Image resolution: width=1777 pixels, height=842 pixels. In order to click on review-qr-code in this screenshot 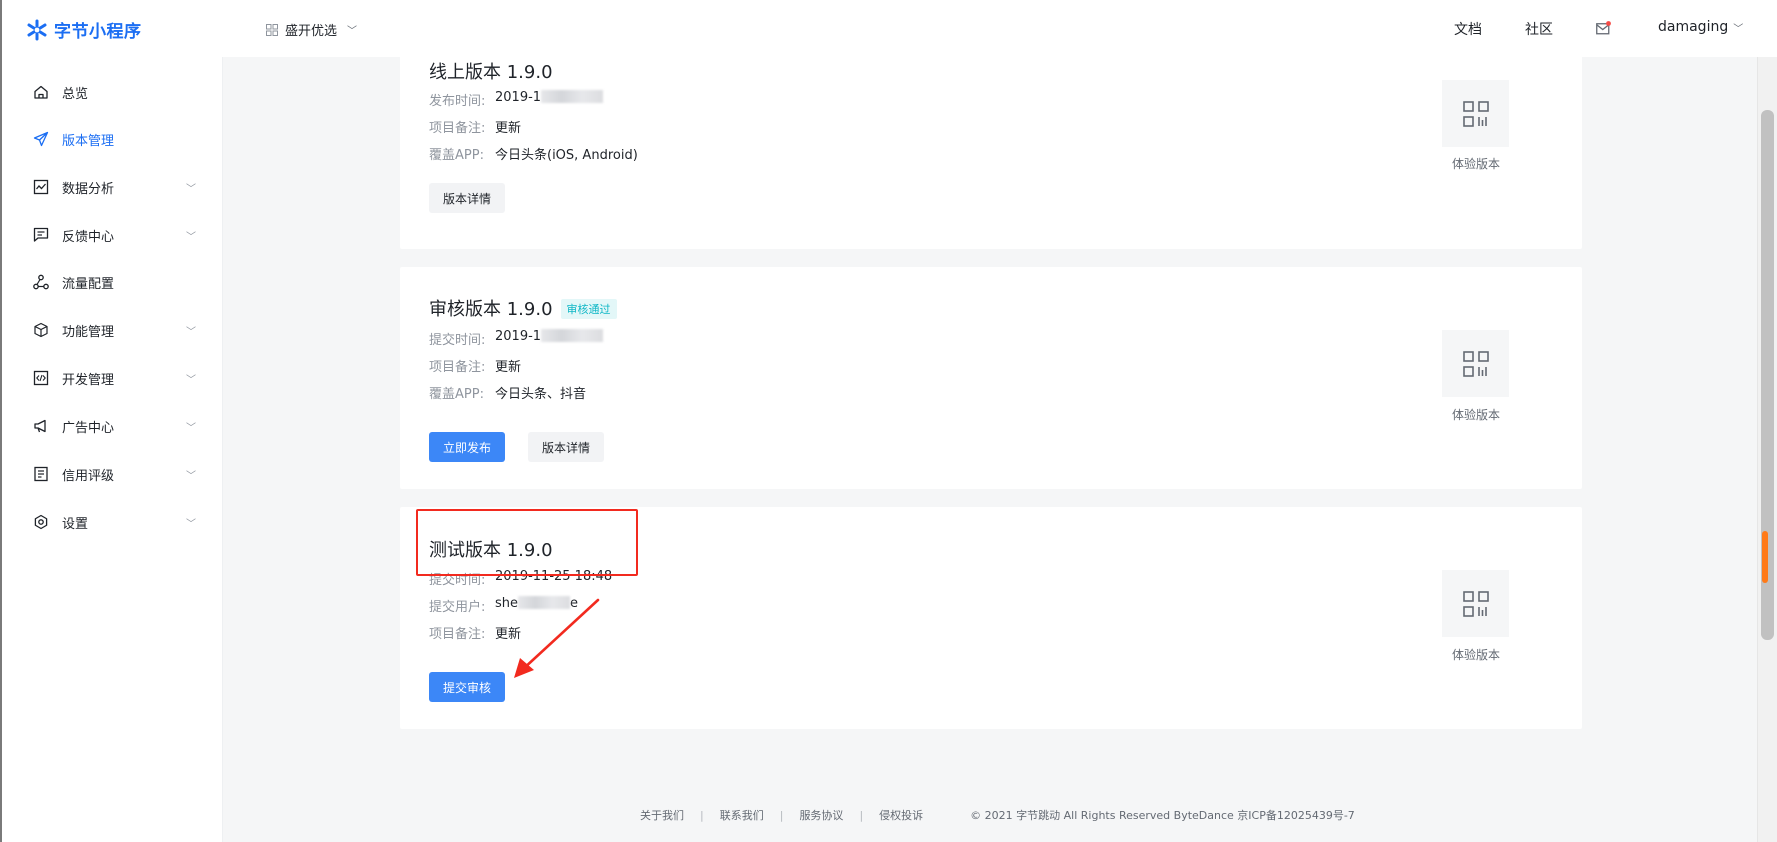, I will do `click(1475, 363)`.